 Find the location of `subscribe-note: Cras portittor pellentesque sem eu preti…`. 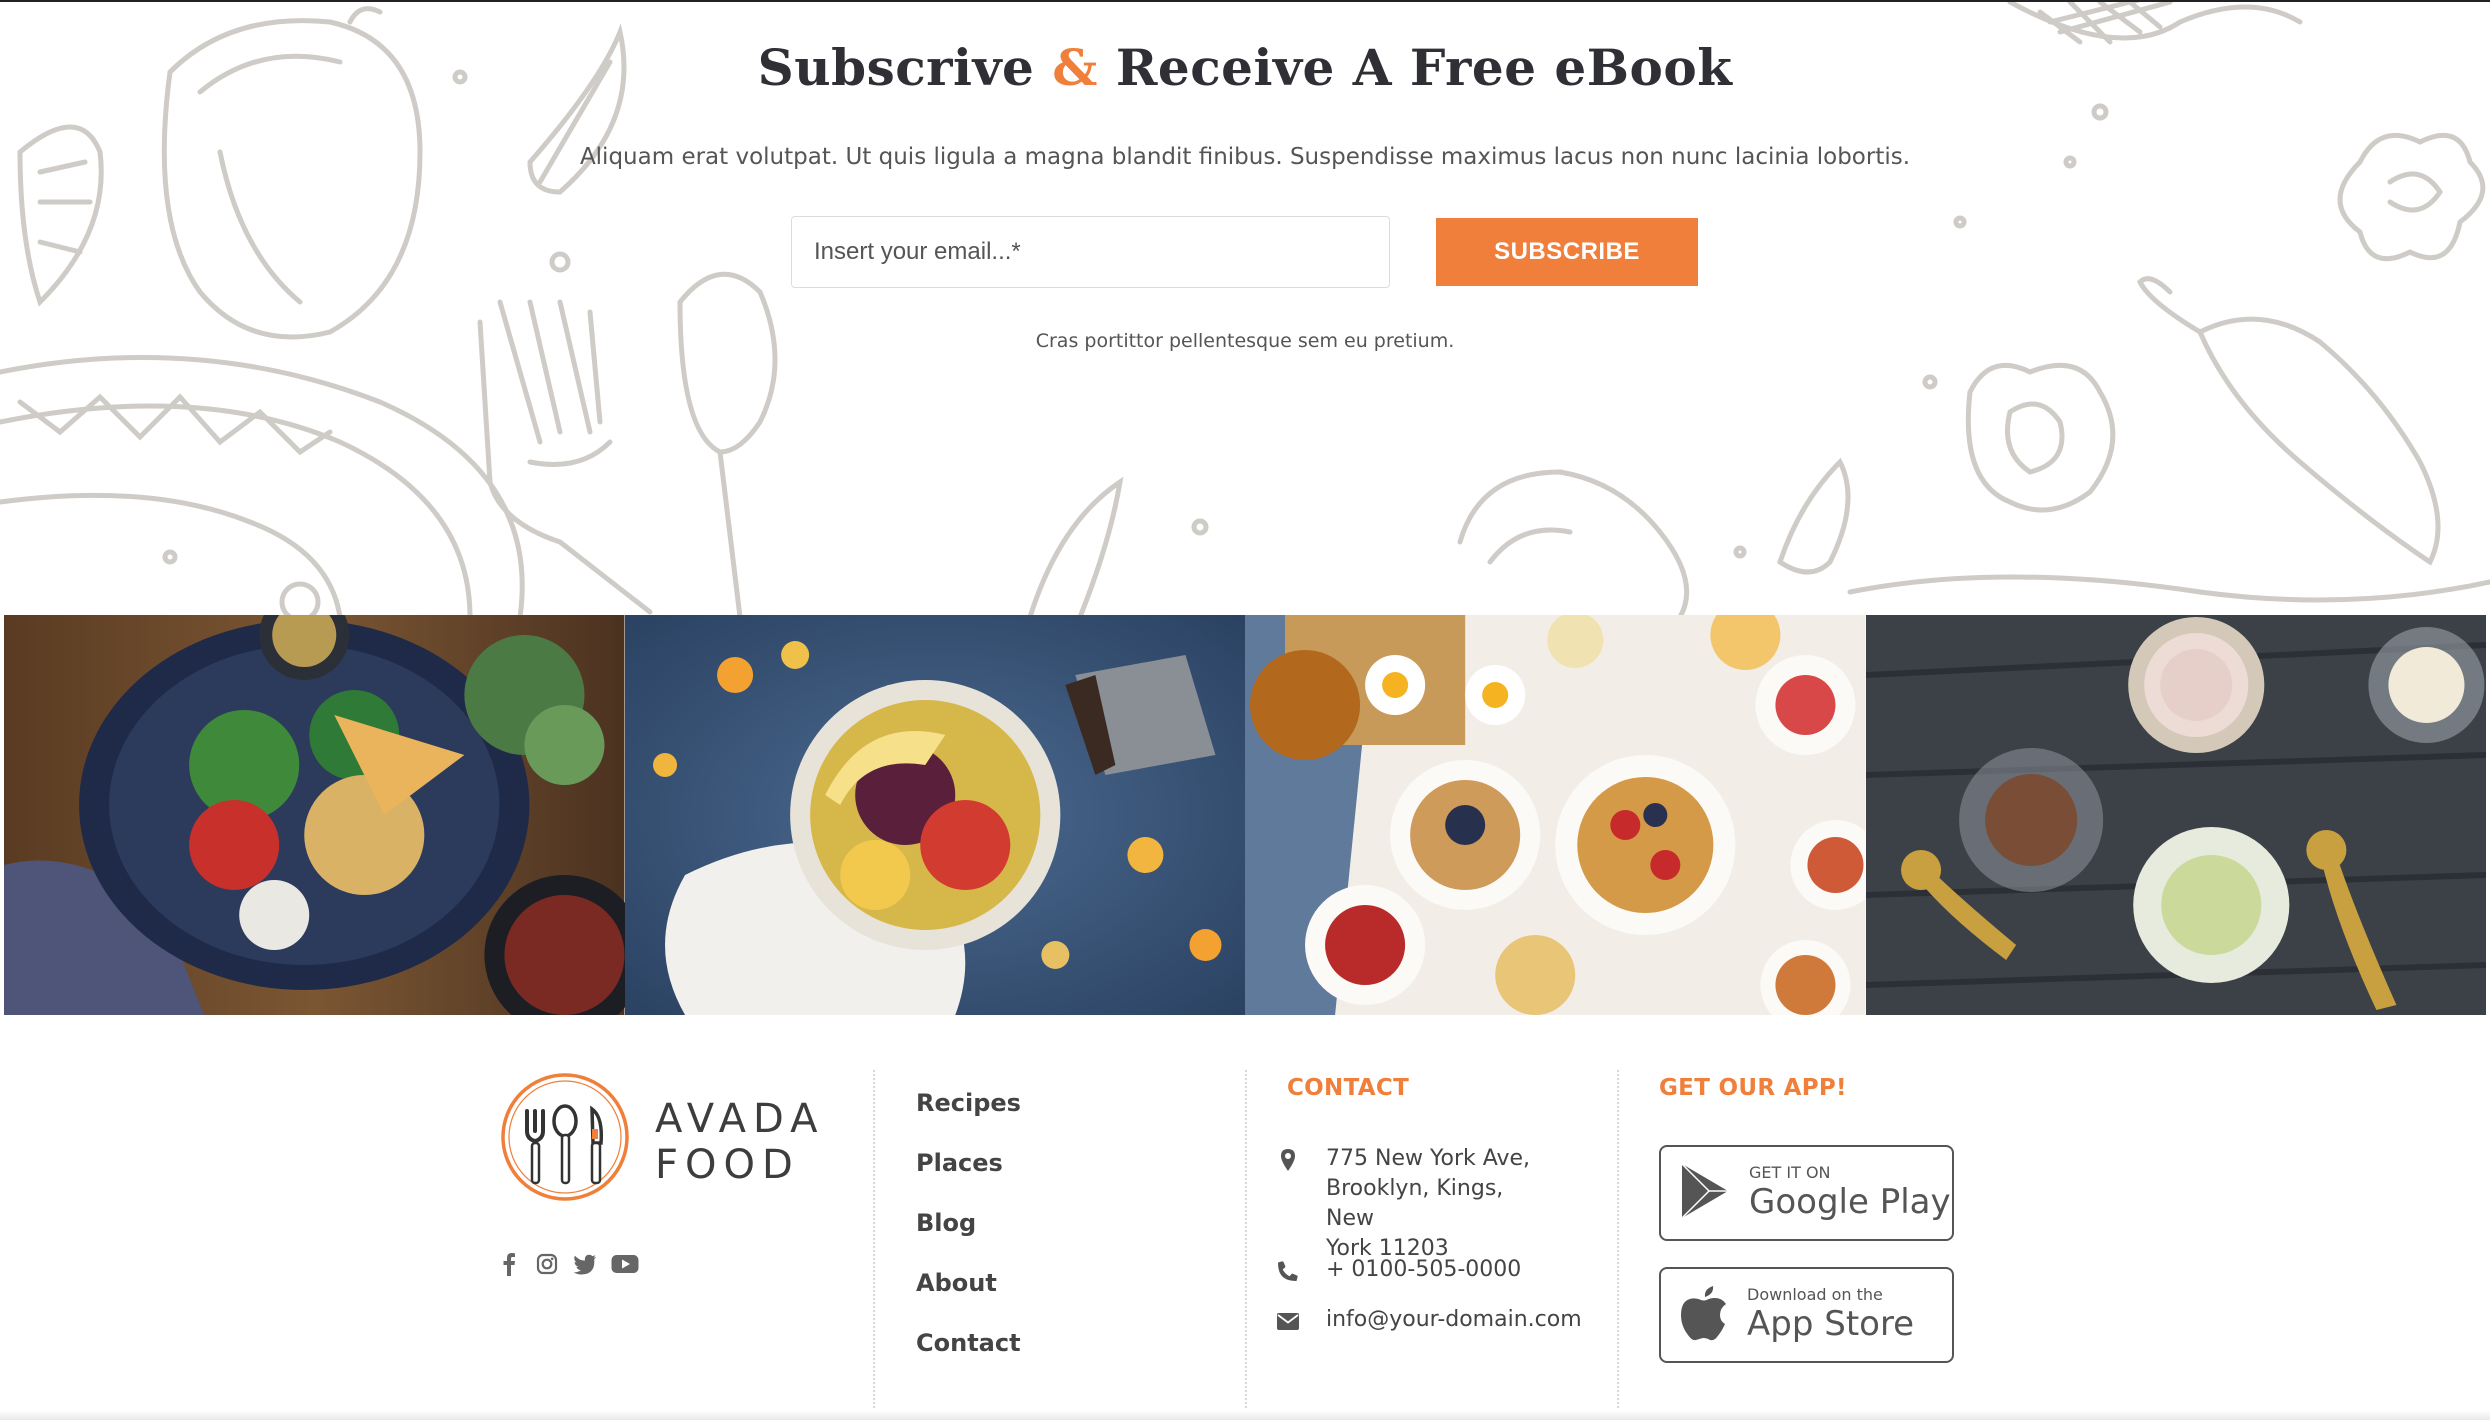

subscribe-note: Cras portittor pellentesque sem eu preti… is located at coordinates (1245, 341).